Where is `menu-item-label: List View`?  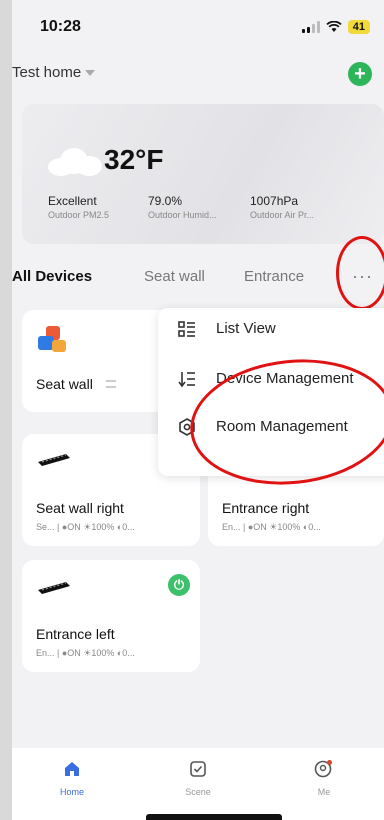
menu-item-label: List View is located at coordinates (246, 328).